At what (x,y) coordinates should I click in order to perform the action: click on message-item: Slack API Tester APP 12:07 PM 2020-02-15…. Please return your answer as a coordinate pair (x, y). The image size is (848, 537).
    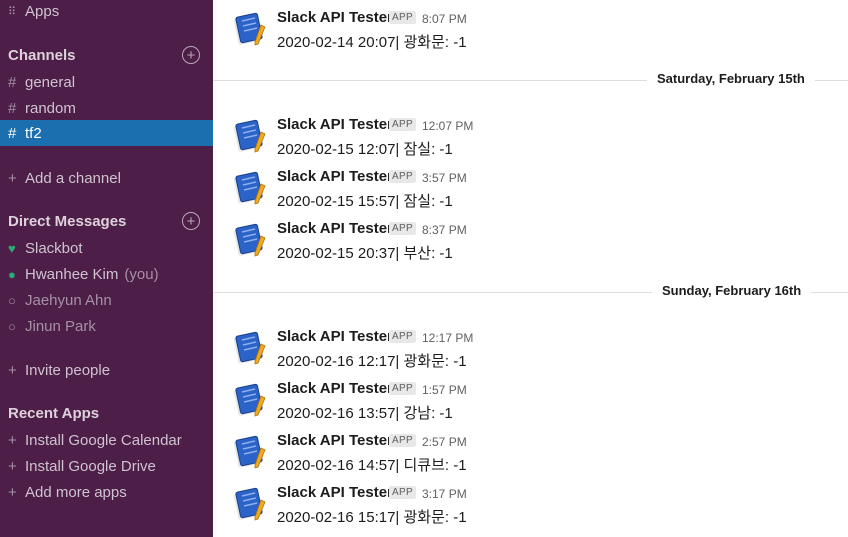
    Looking at the image, I should click on (530, 142).